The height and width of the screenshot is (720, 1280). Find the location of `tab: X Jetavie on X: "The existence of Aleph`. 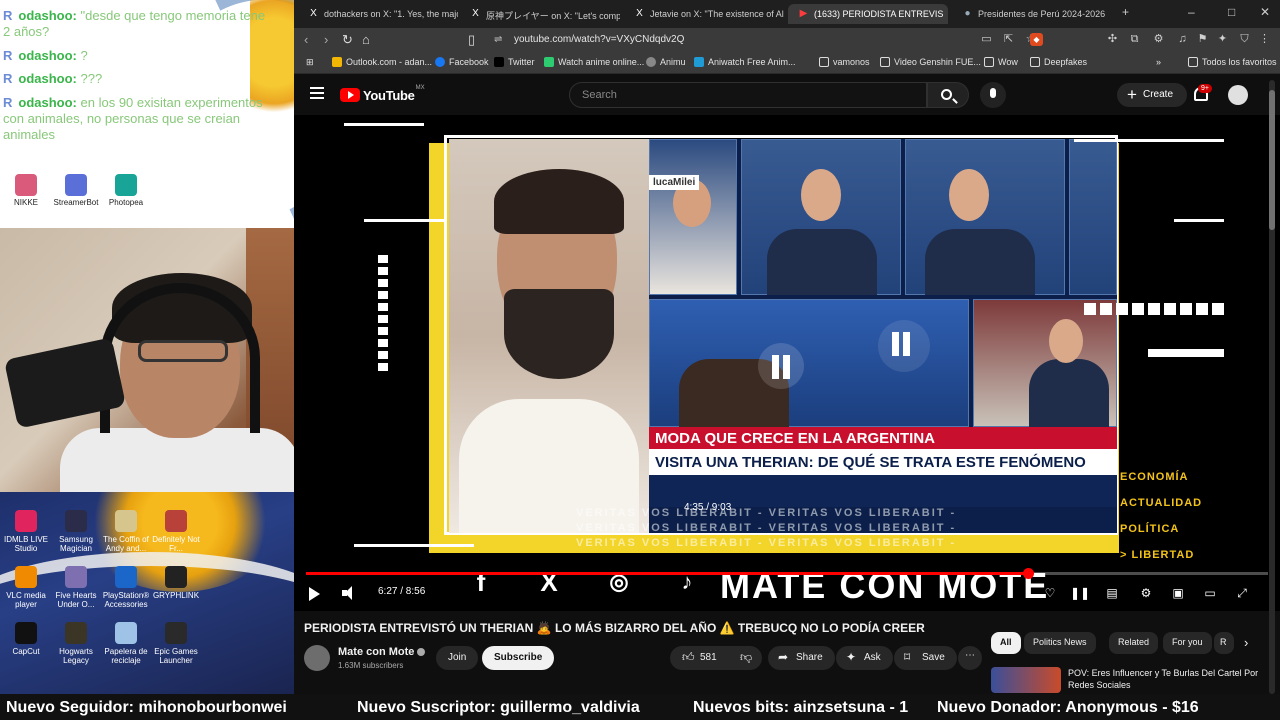

tab: X Jetavie on X: "The existence of Aleph is located at coordinates (704, 14).